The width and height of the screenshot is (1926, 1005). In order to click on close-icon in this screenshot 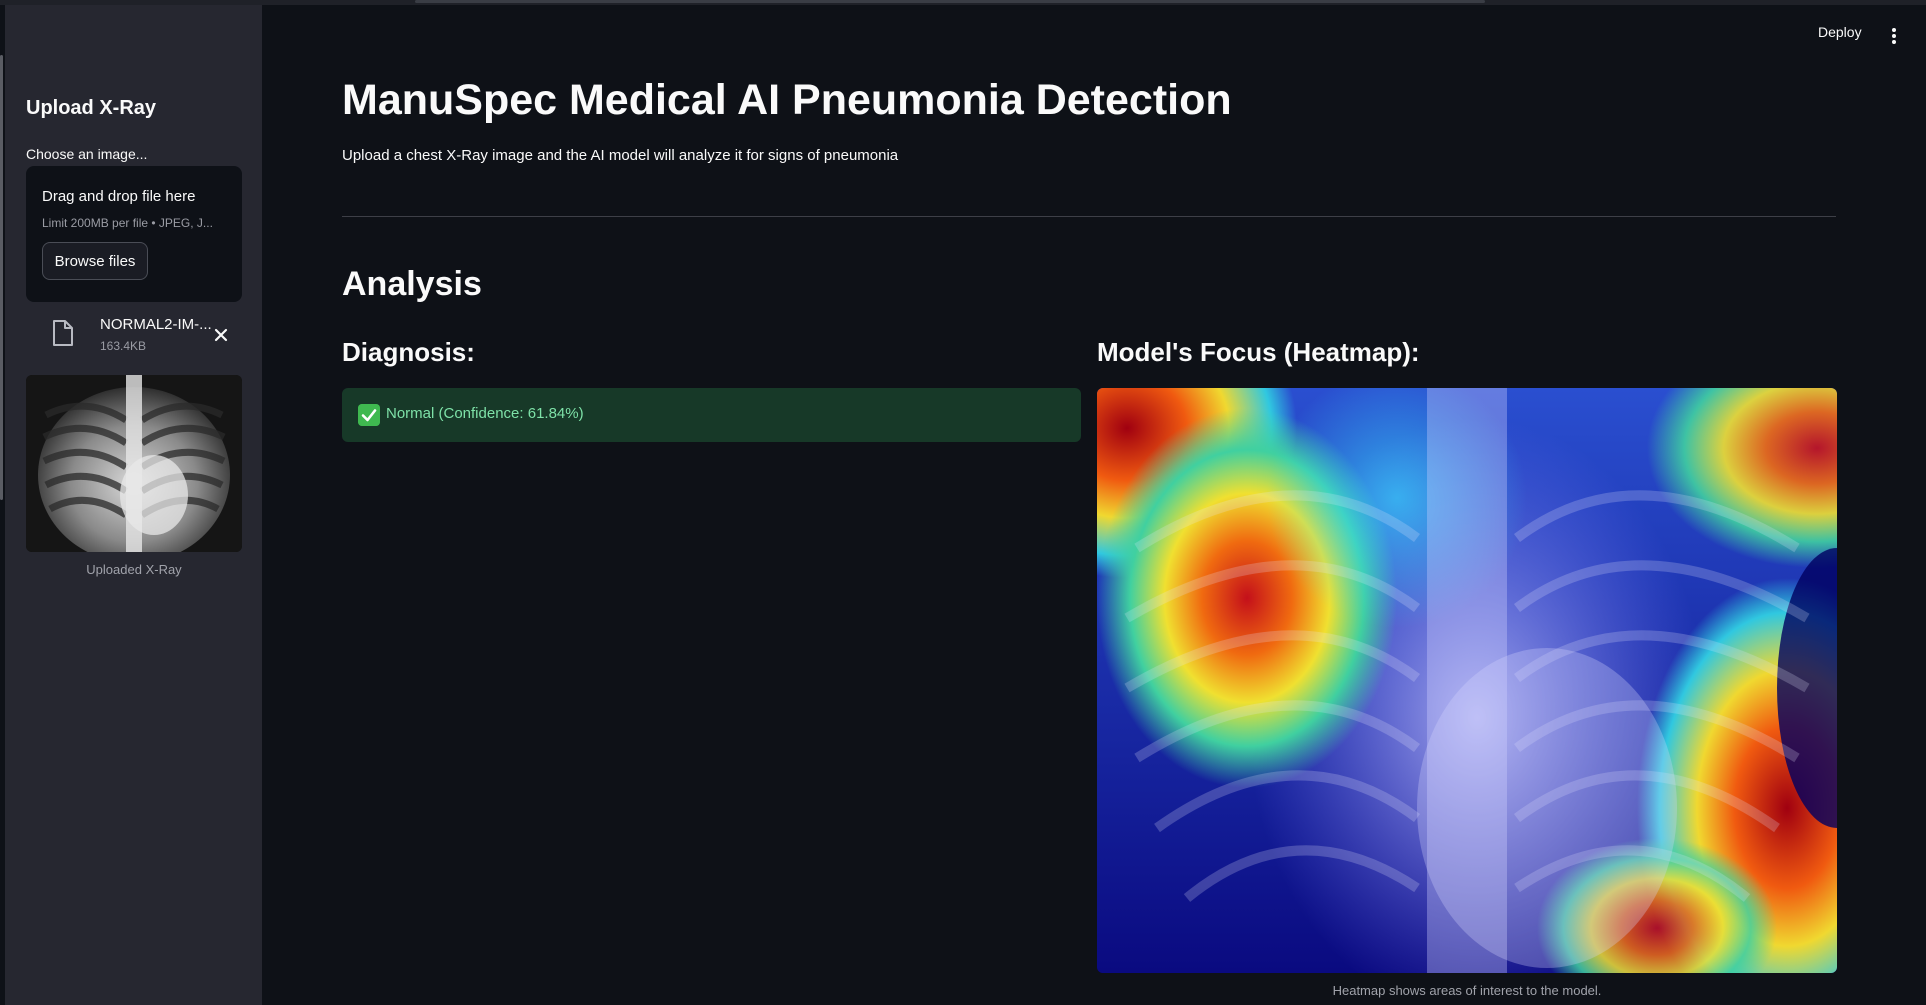, I will do `click(221, 335)`.